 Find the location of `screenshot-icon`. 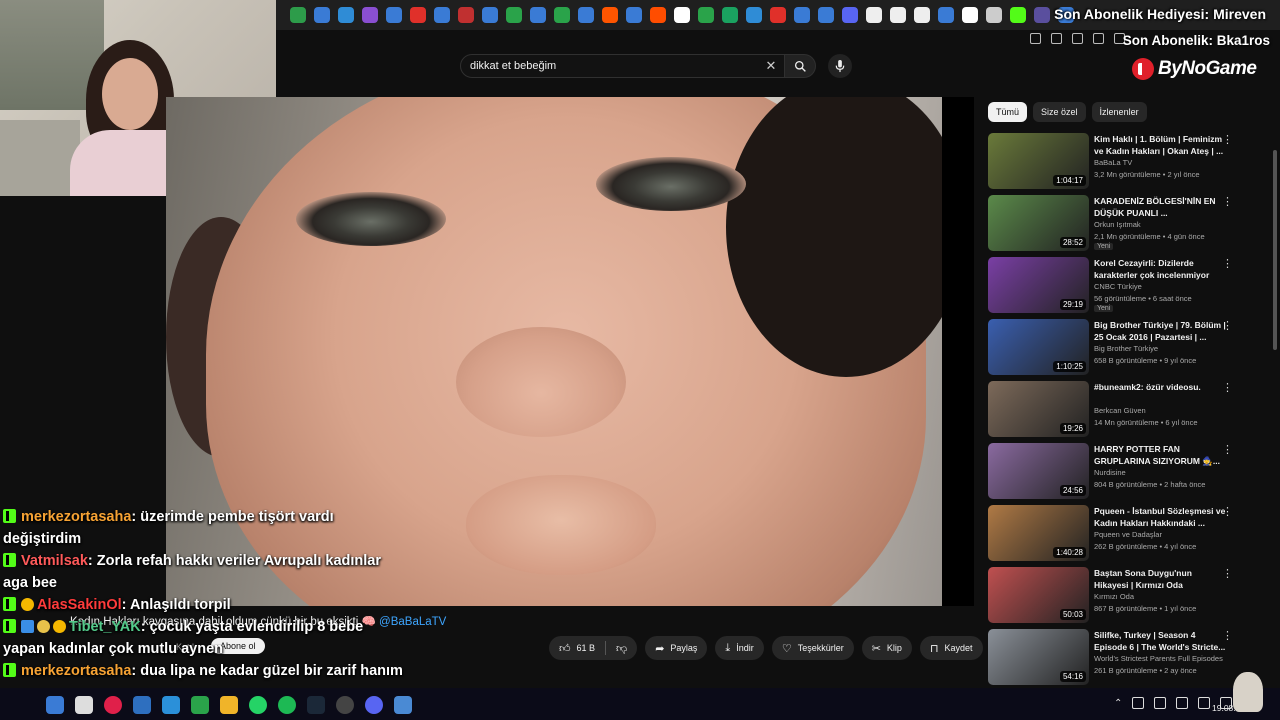

screenshot-icon is located at coordinates (1077, 38).